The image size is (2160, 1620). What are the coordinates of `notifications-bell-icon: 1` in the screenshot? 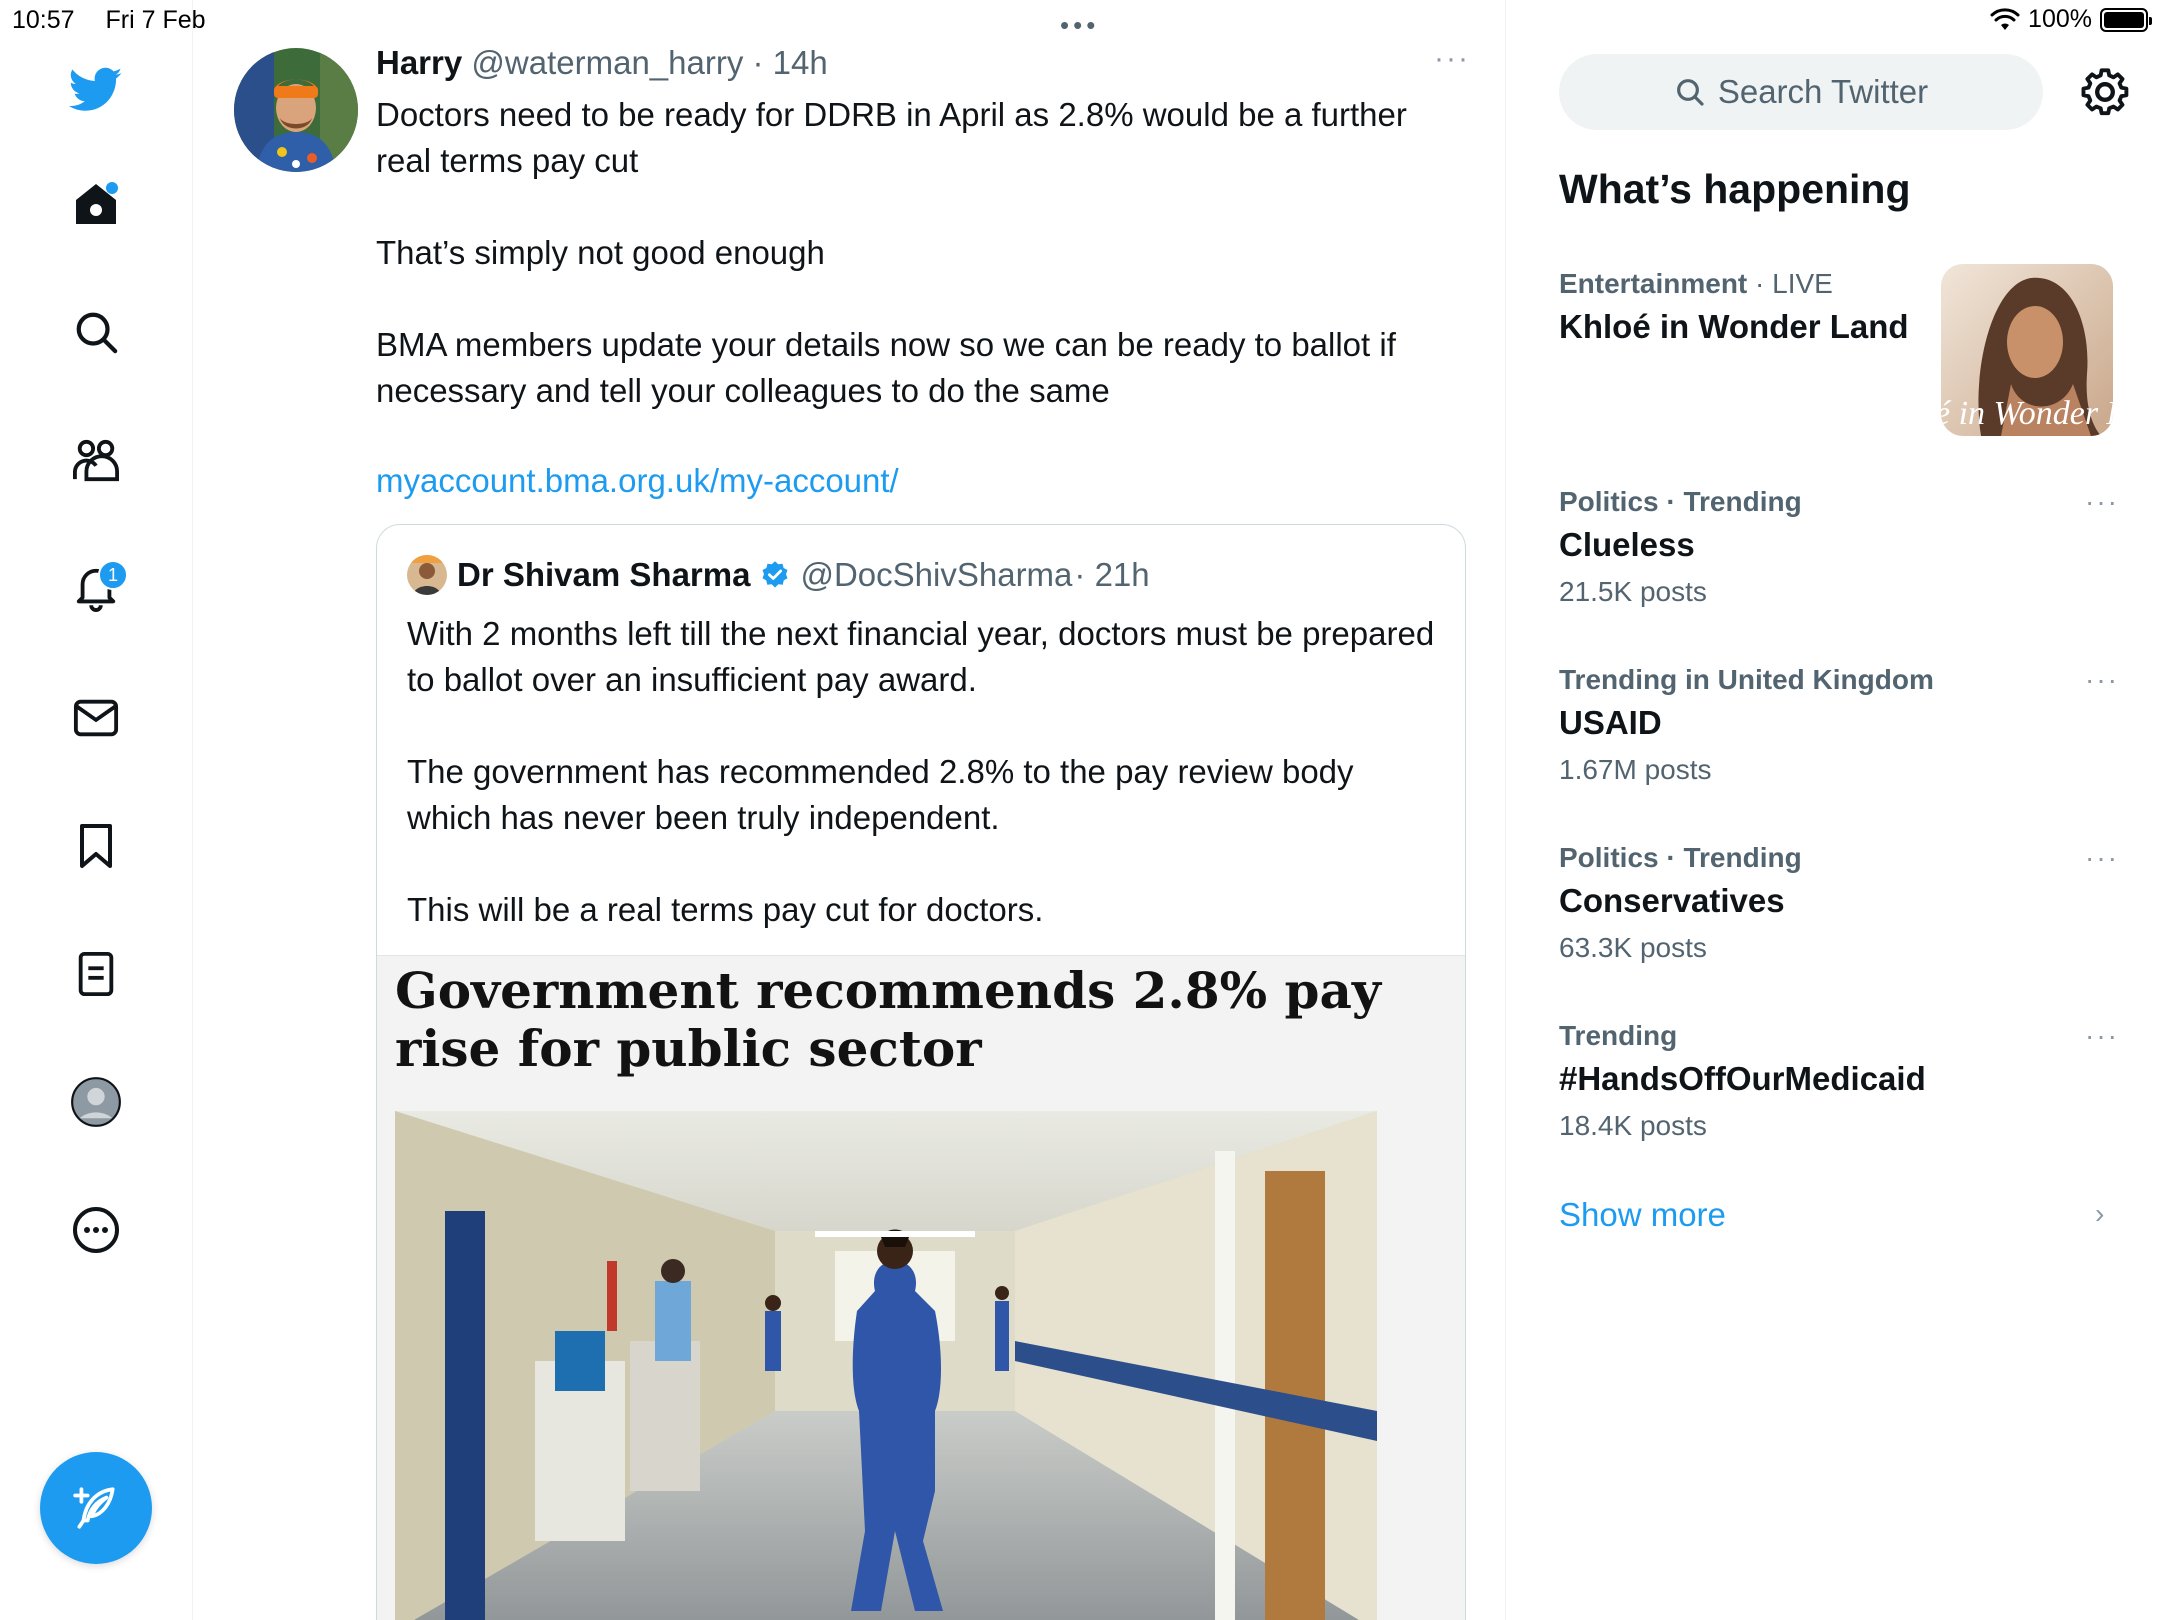 It's located at (96, 588).